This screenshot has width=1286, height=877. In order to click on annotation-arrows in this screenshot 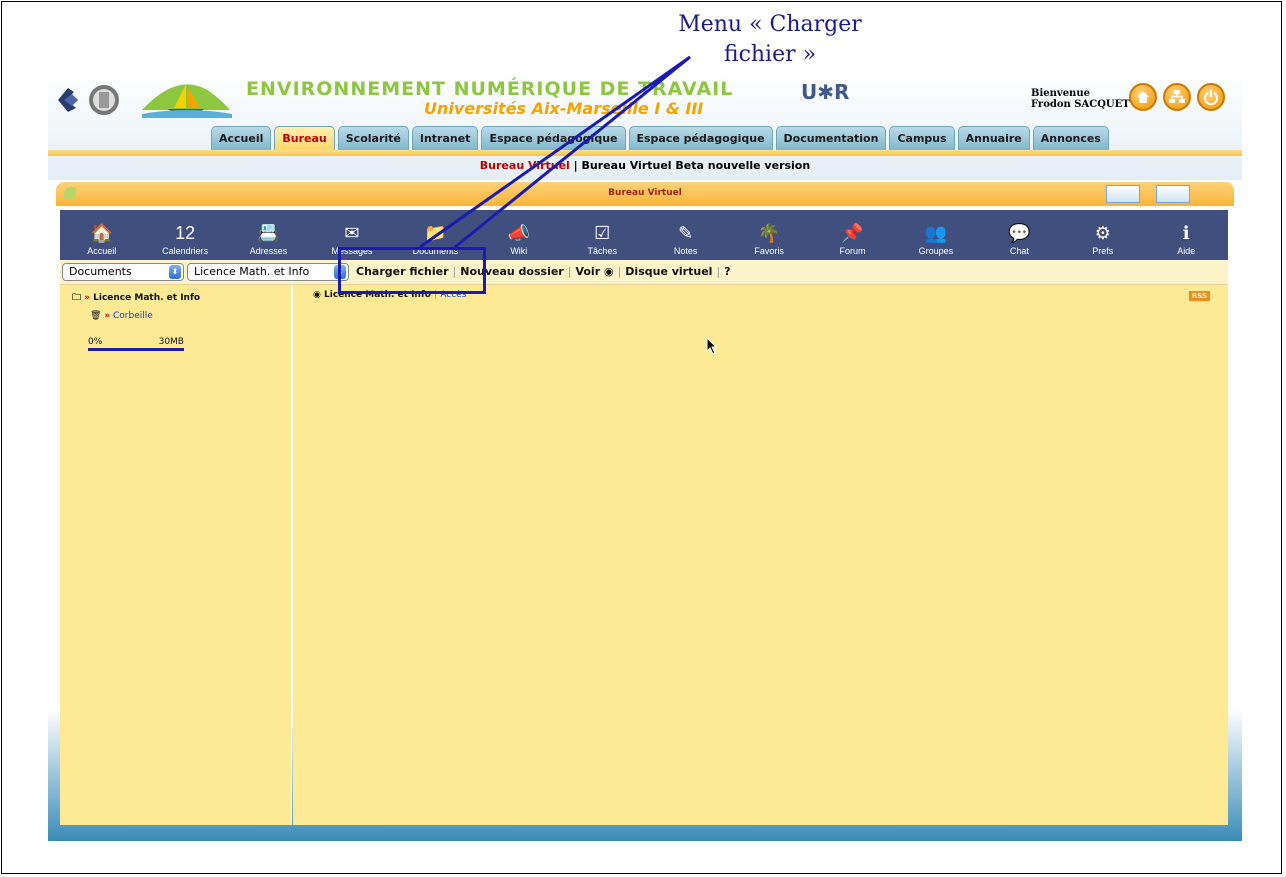, I will do `click(555, 152)`.